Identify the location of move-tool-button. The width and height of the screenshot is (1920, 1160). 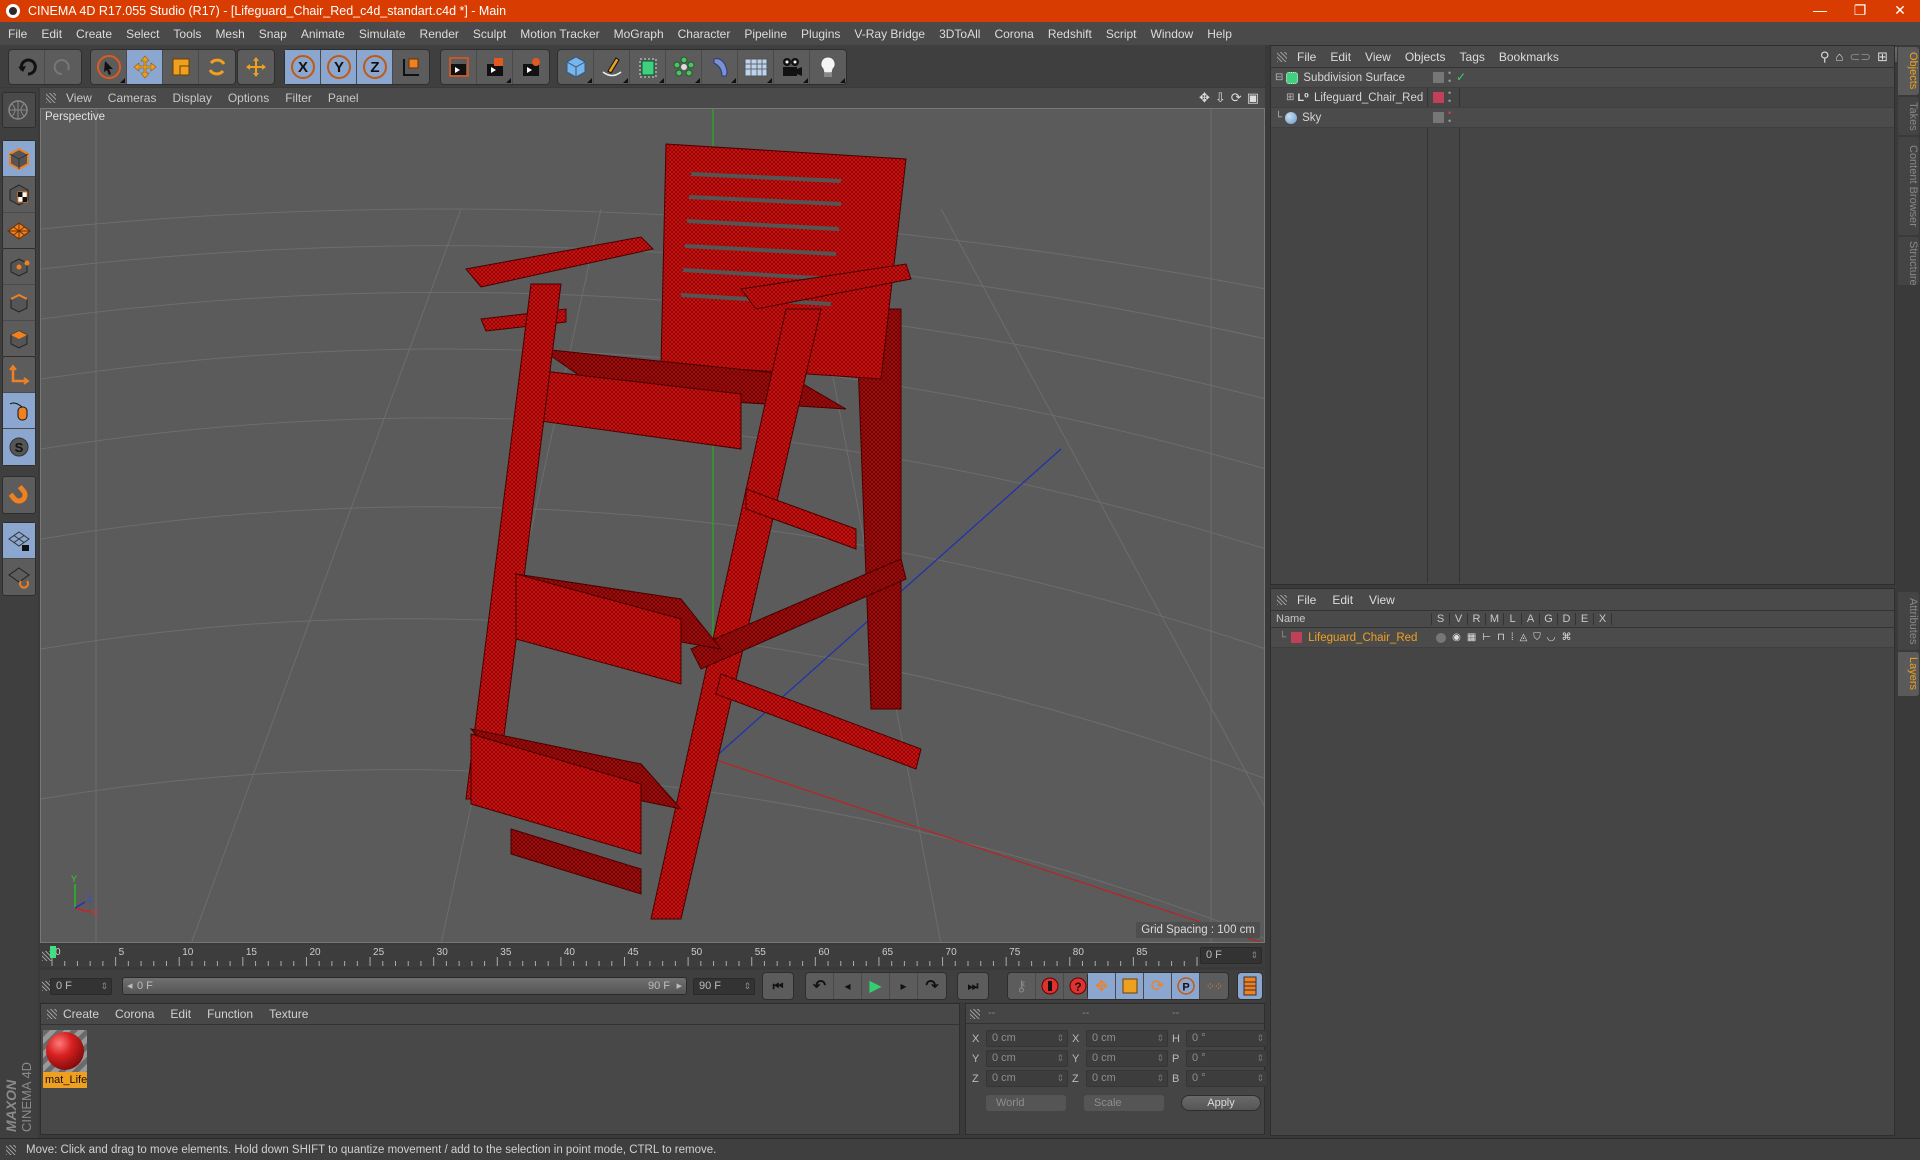
(145, 67).